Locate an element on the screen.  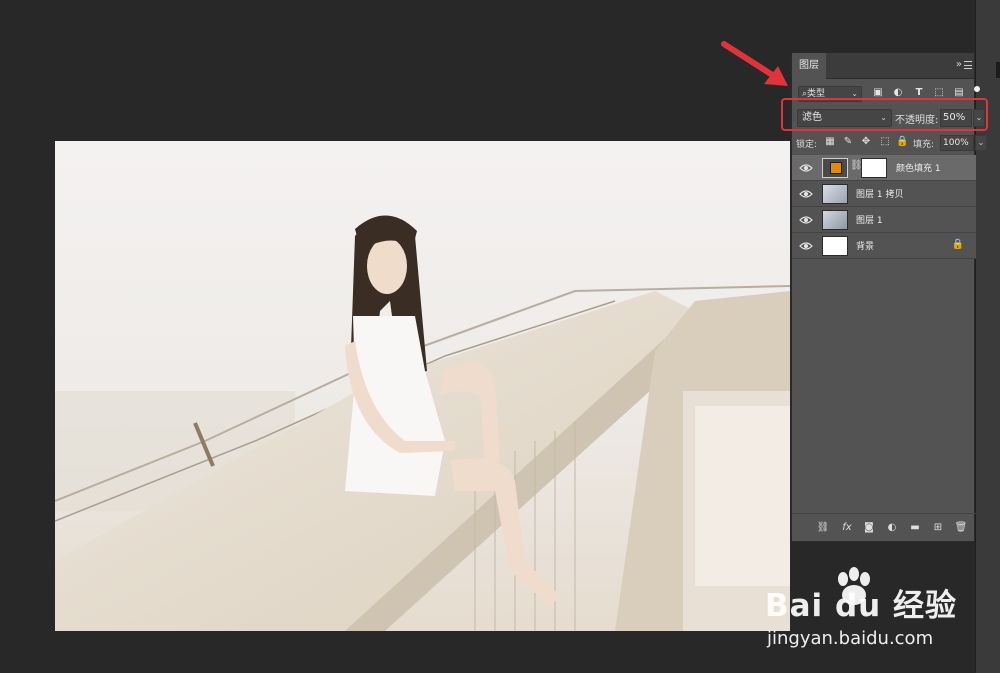
layer-name: 颜色填充 1 is located at coordinates (918, 167).